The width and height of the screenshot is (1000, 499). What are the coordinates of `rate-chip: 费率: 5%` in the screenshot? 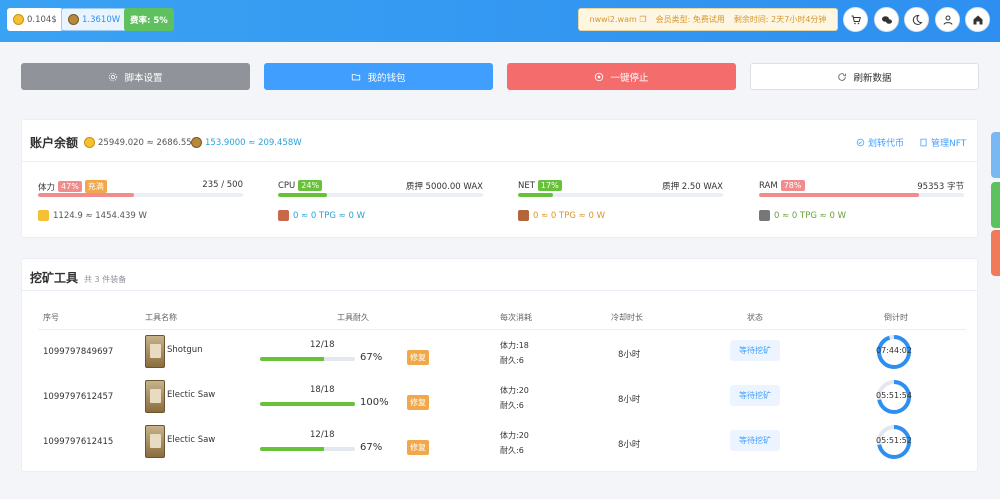 It's located at (149, 19).